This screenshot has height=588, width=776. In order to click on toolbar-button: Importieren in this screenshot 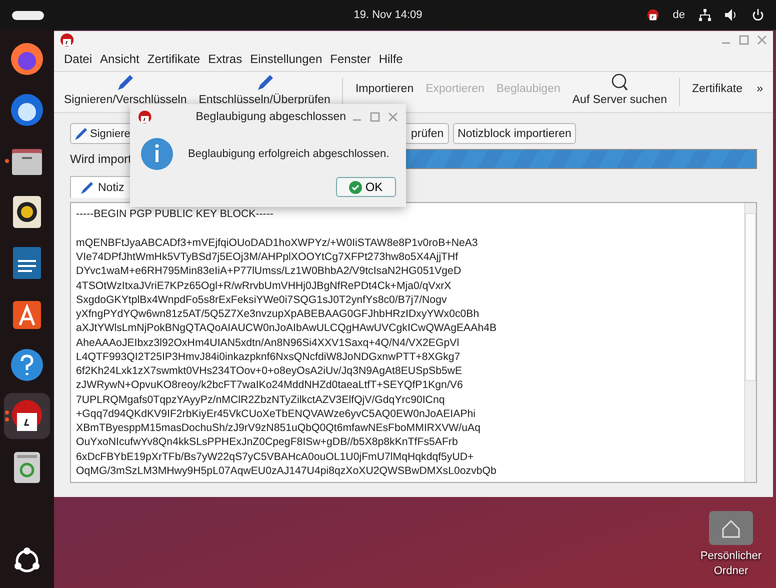, I will do `click(384, 92)`.